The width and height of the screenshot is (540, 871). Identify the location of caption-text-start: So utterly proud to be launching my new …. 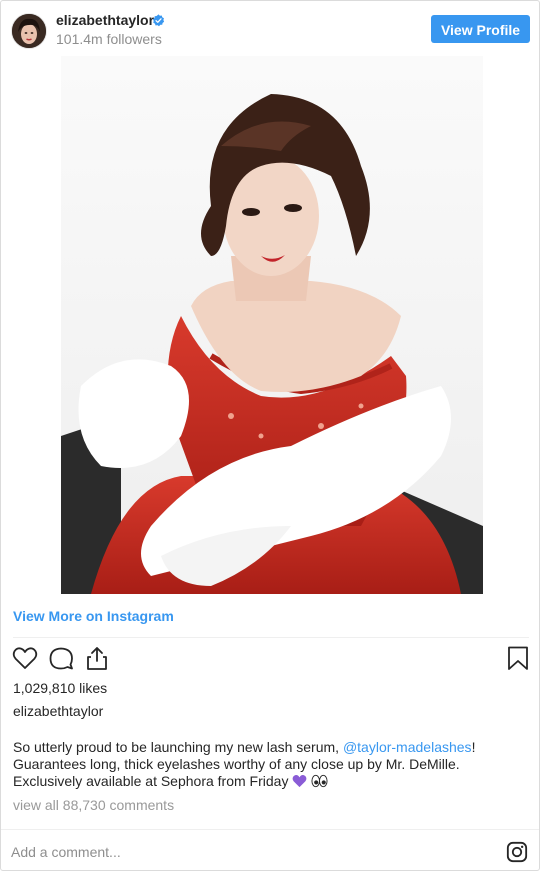
(178, 747).